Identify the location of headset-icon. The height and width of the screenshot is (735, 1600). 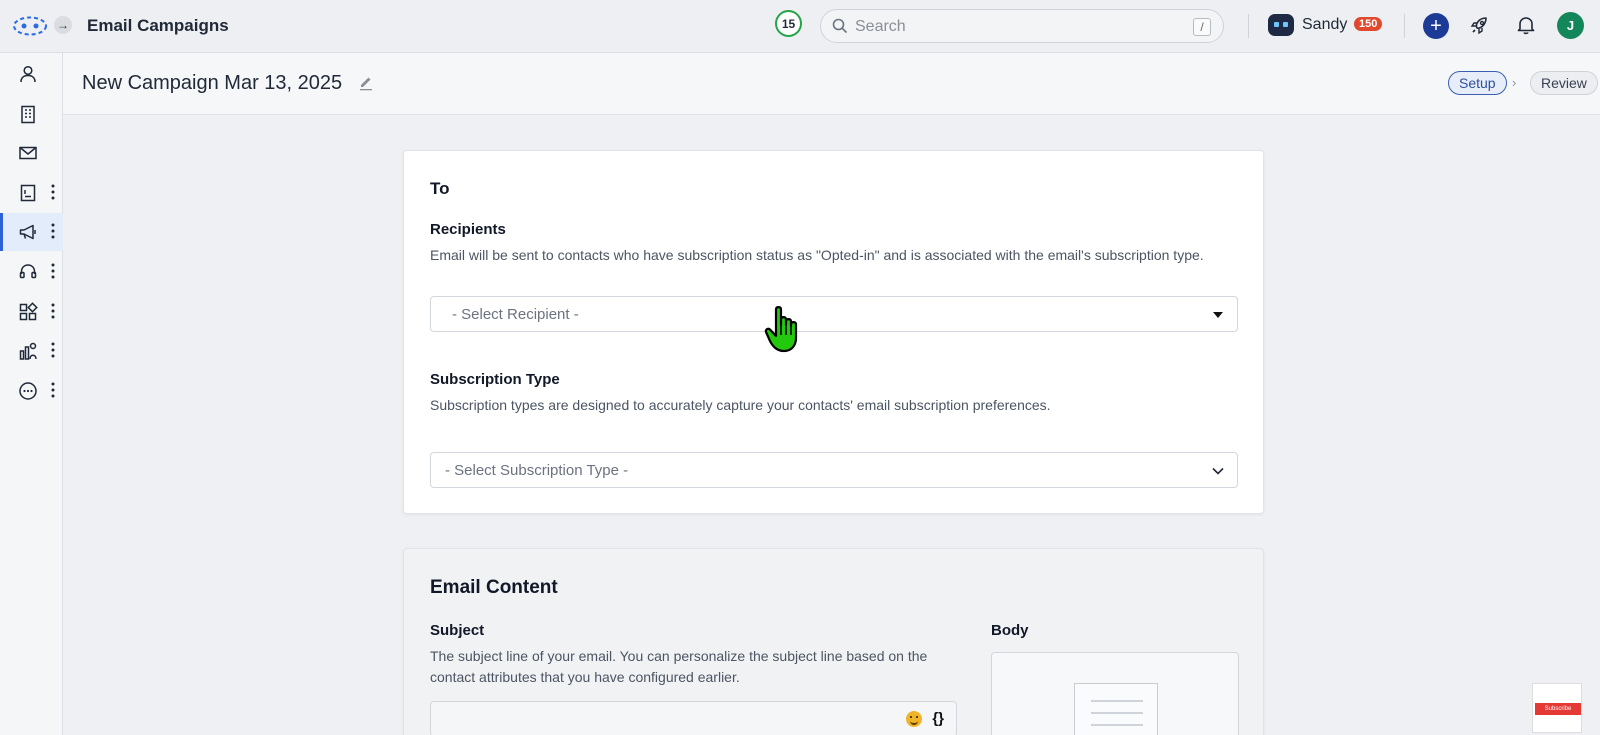
(28, 271).